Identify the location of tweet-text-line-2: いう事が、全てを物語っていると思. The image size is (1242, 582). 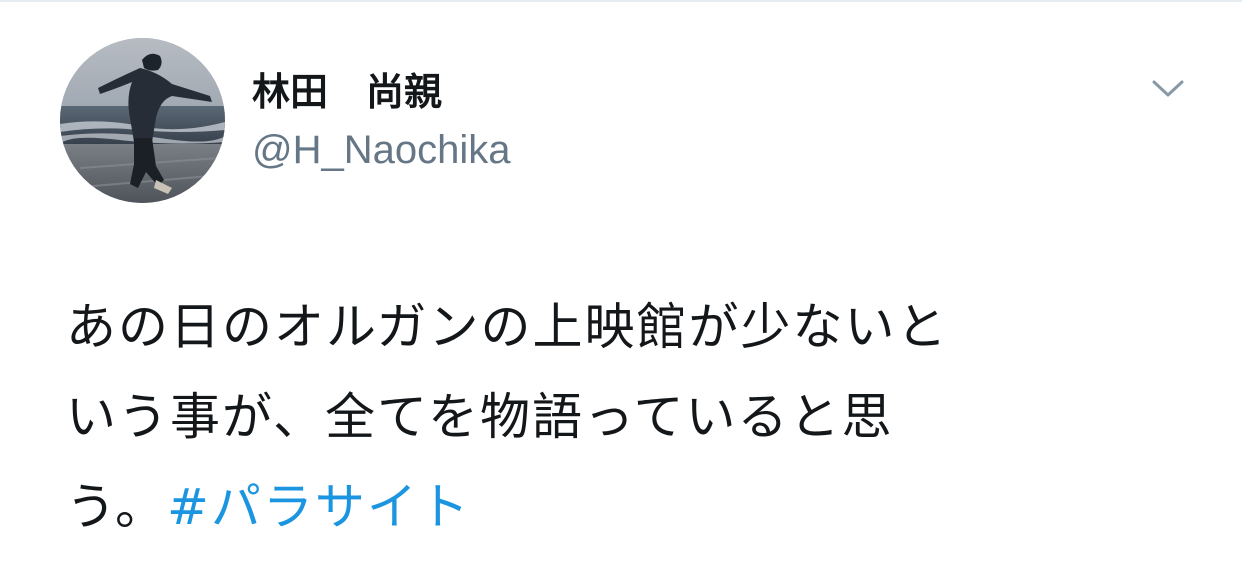
(480, 417).